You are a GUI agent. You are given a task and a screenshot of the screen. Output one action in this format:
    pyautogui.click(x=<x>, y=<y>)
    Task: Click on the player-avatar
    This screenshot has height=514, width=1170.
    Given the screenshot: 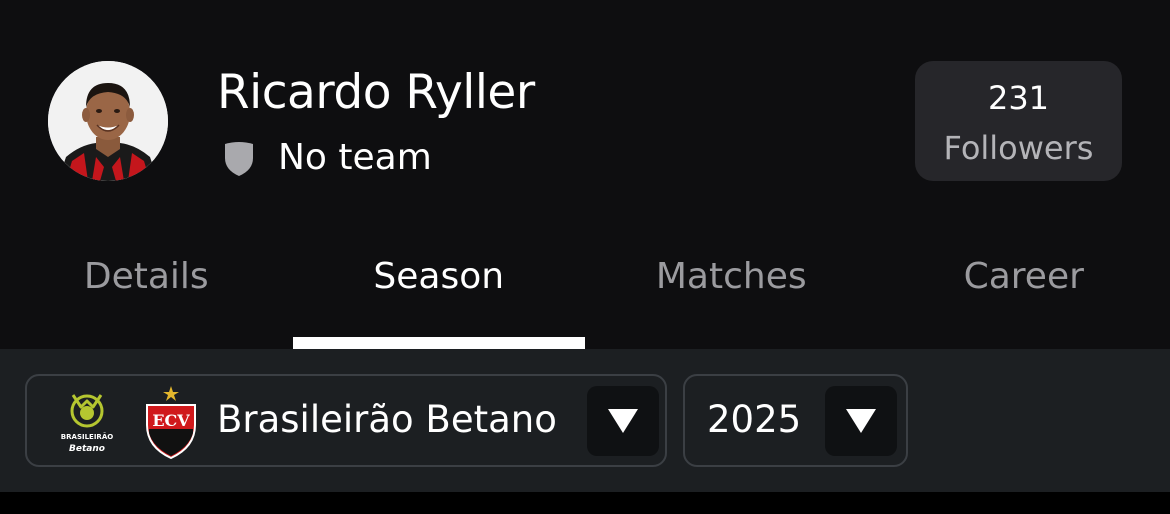 What is the action you would take?
    pyautogui.click(x=108, y=121)
    